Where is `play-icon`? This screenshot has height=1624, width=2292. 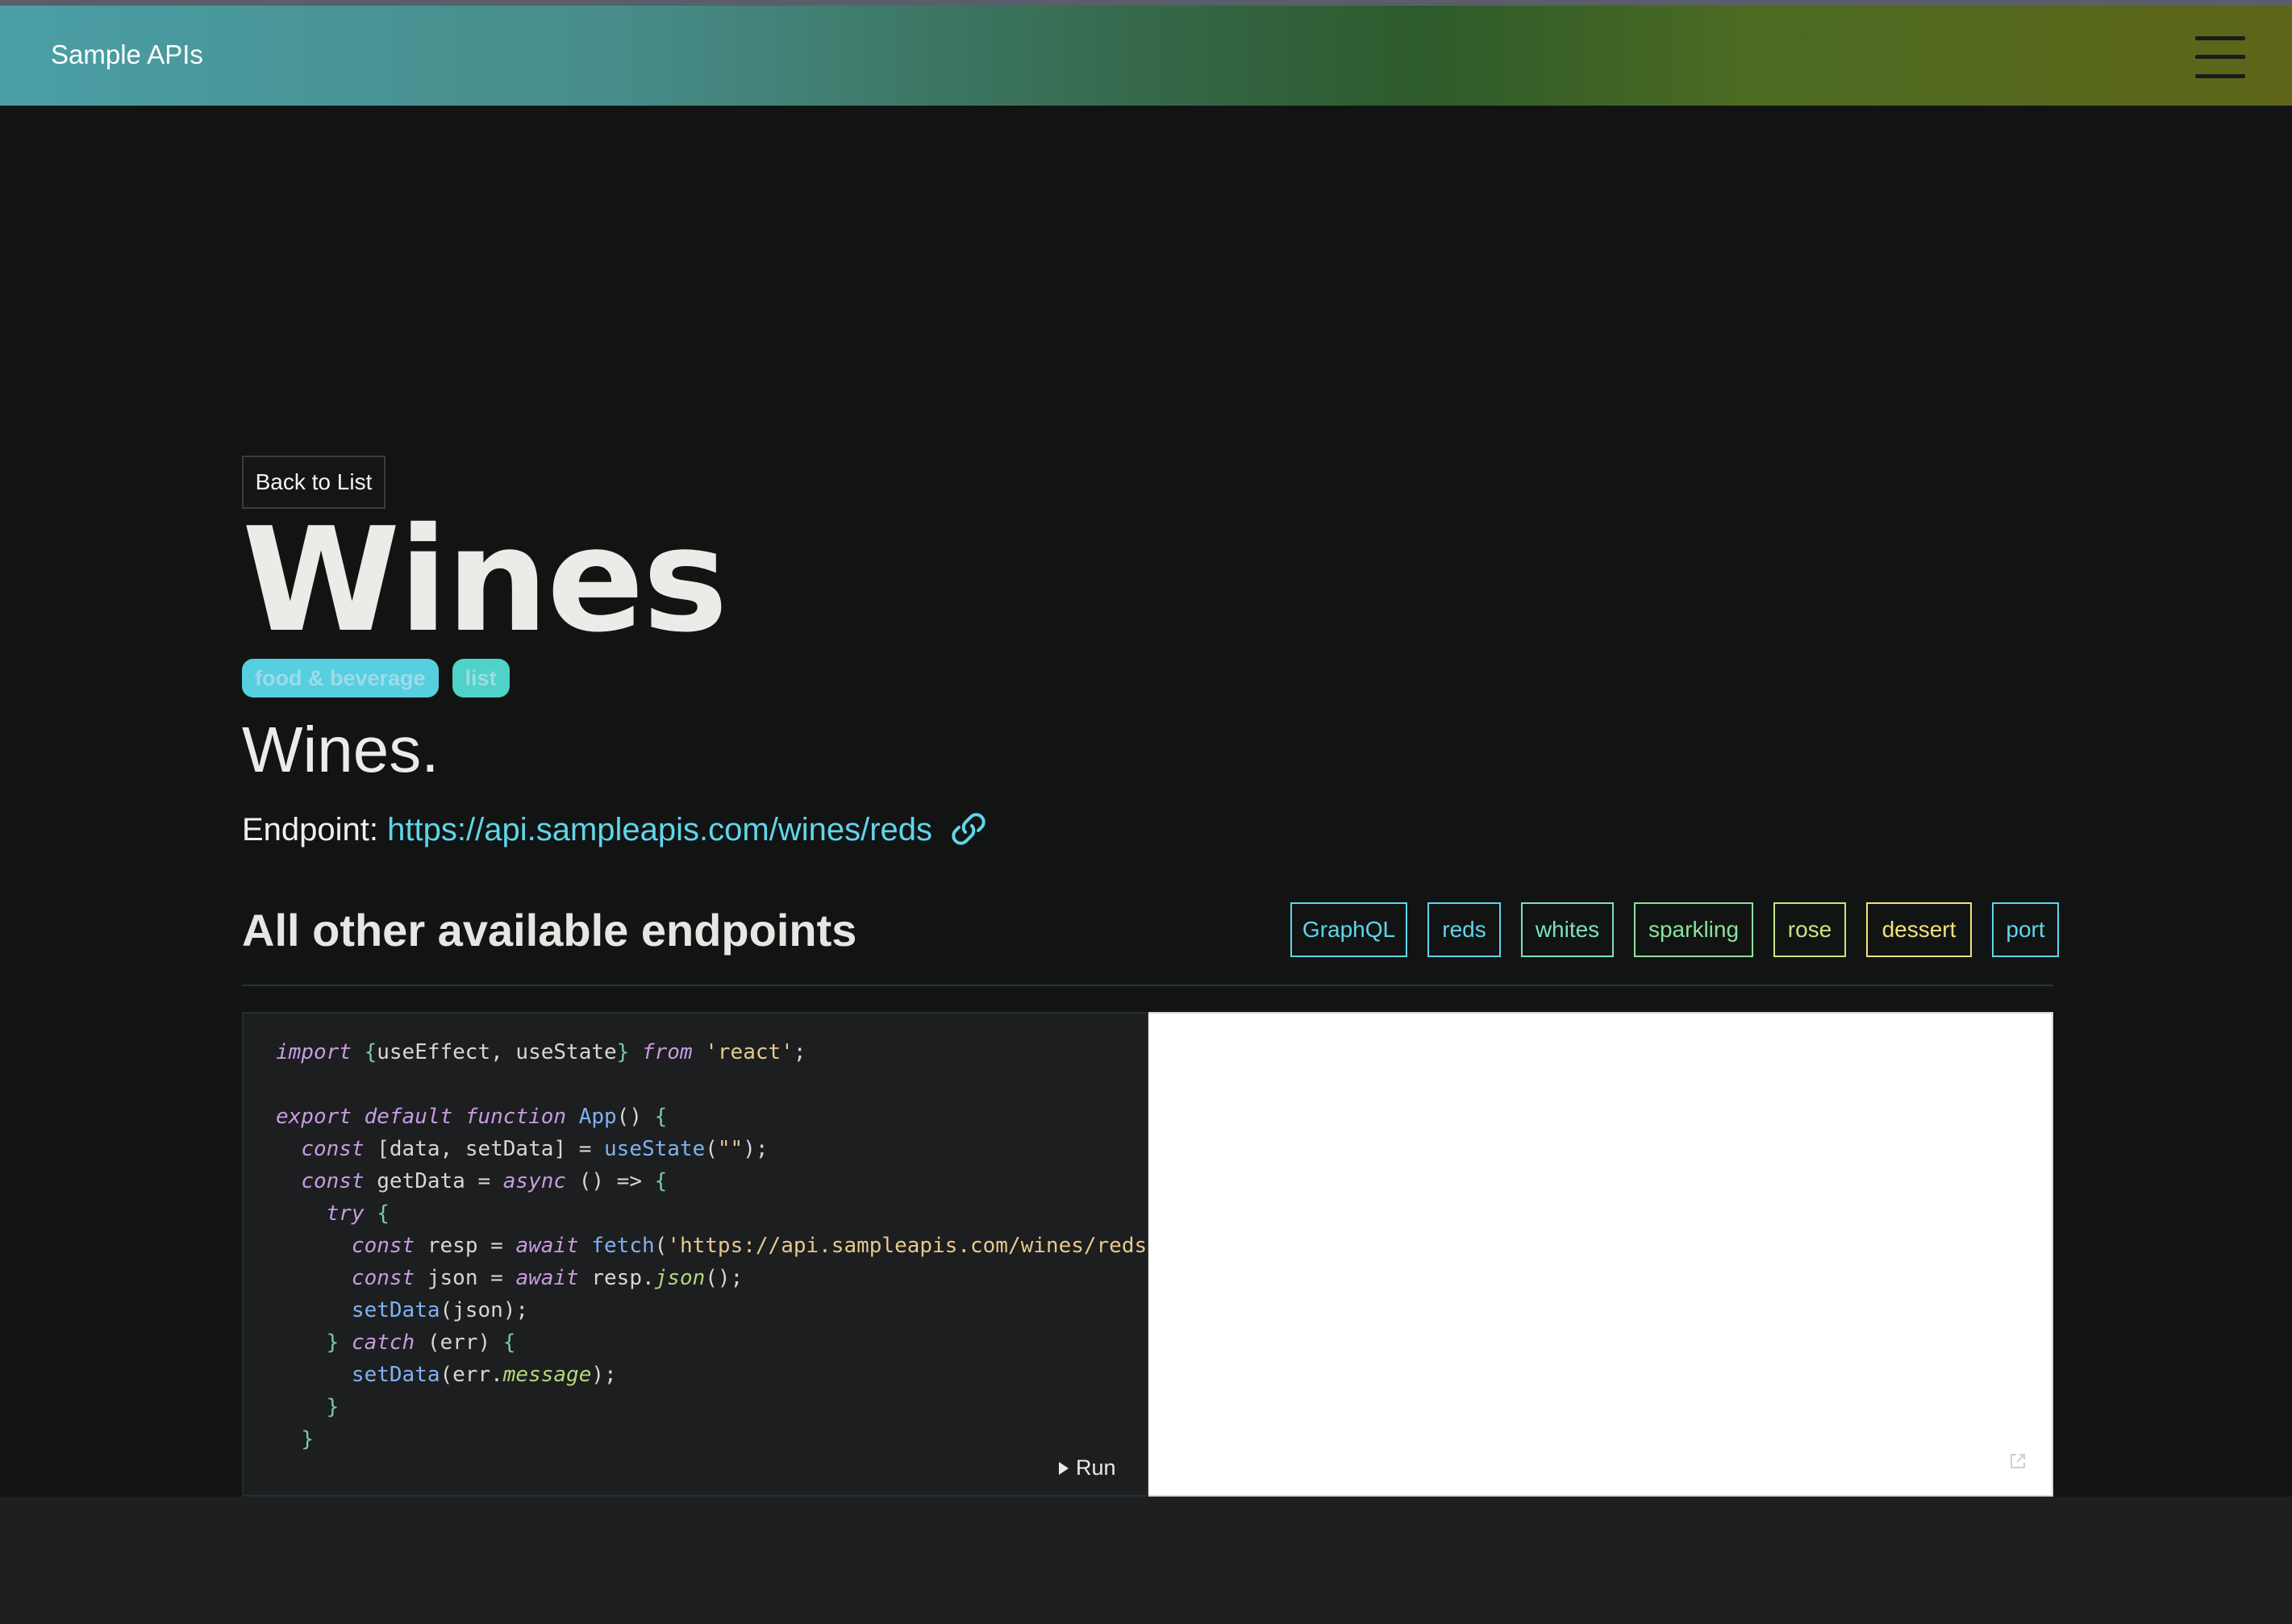 play-icon is located at coordinates (1064, 1468).